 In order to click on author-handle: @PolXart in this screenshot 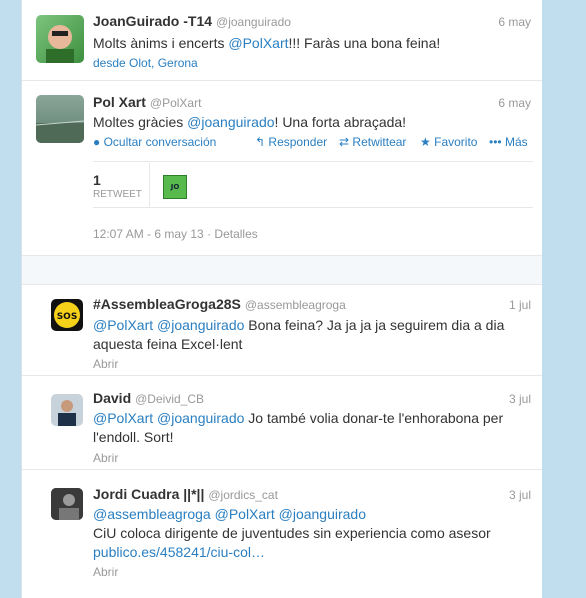, I will do `click(176, 103)`.